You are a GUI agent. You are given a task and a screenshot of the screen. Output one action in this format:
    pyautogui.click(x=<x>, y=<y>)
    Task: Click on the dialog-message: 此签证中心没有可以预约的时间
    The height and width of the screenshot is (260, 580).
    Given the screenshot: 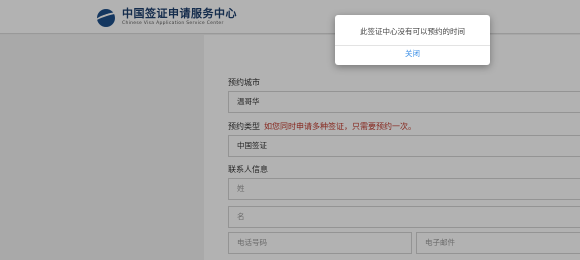 What is the action you would take?
    pyautogui.click(x=412, y=31)
    